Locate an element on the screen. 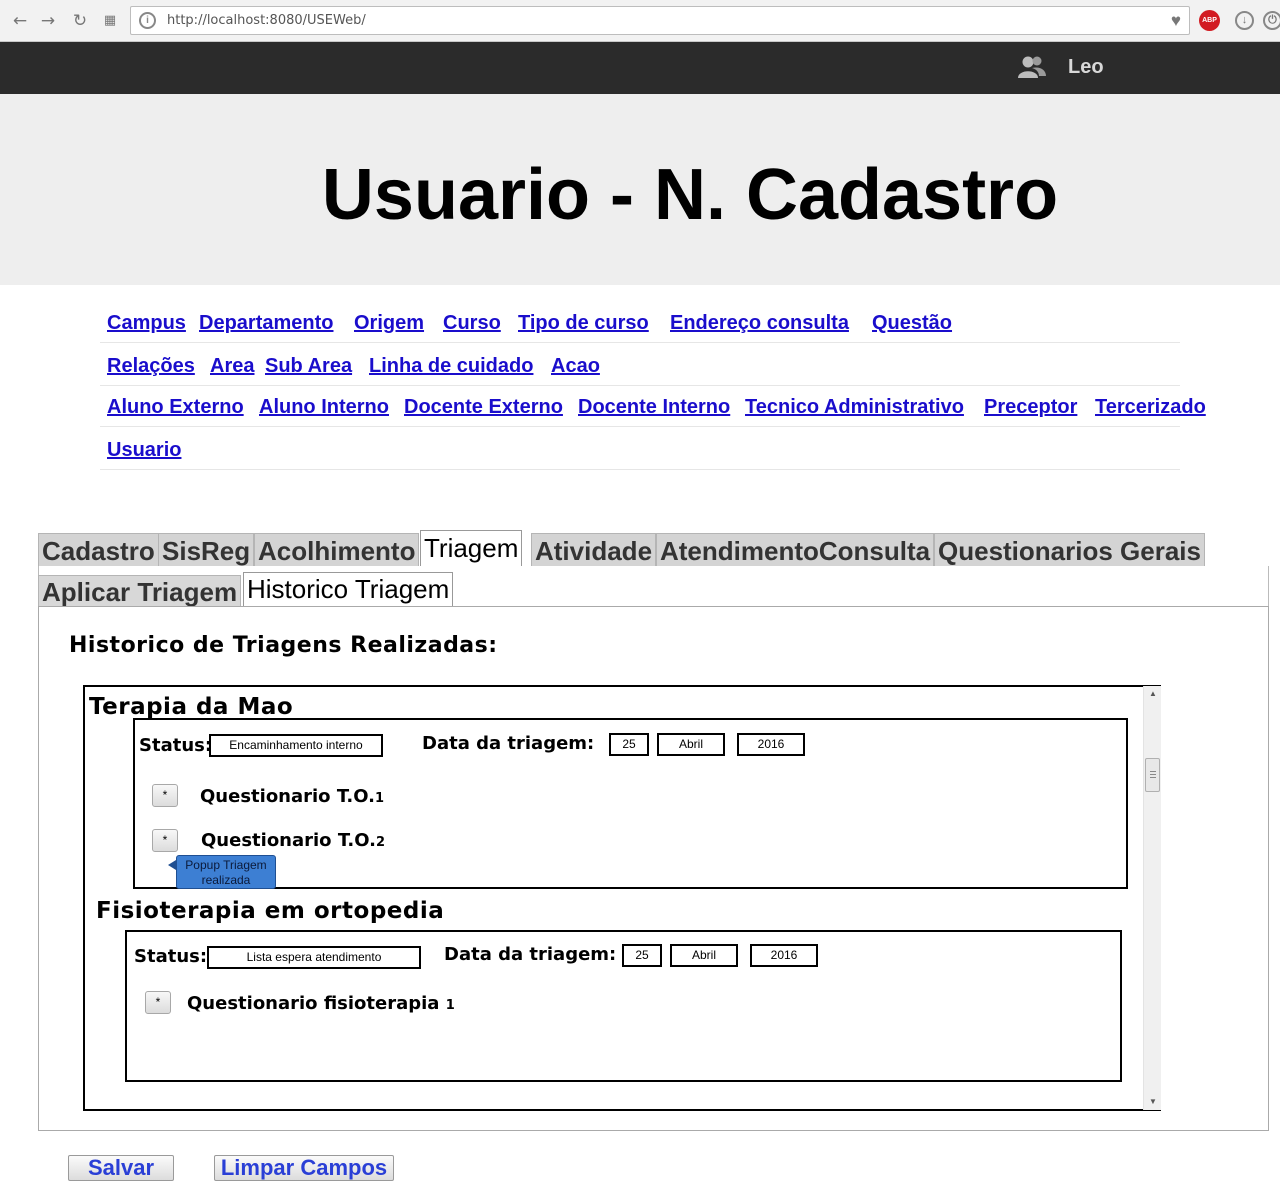  download-icon: ↓ is located at coordinates (1244, 20).